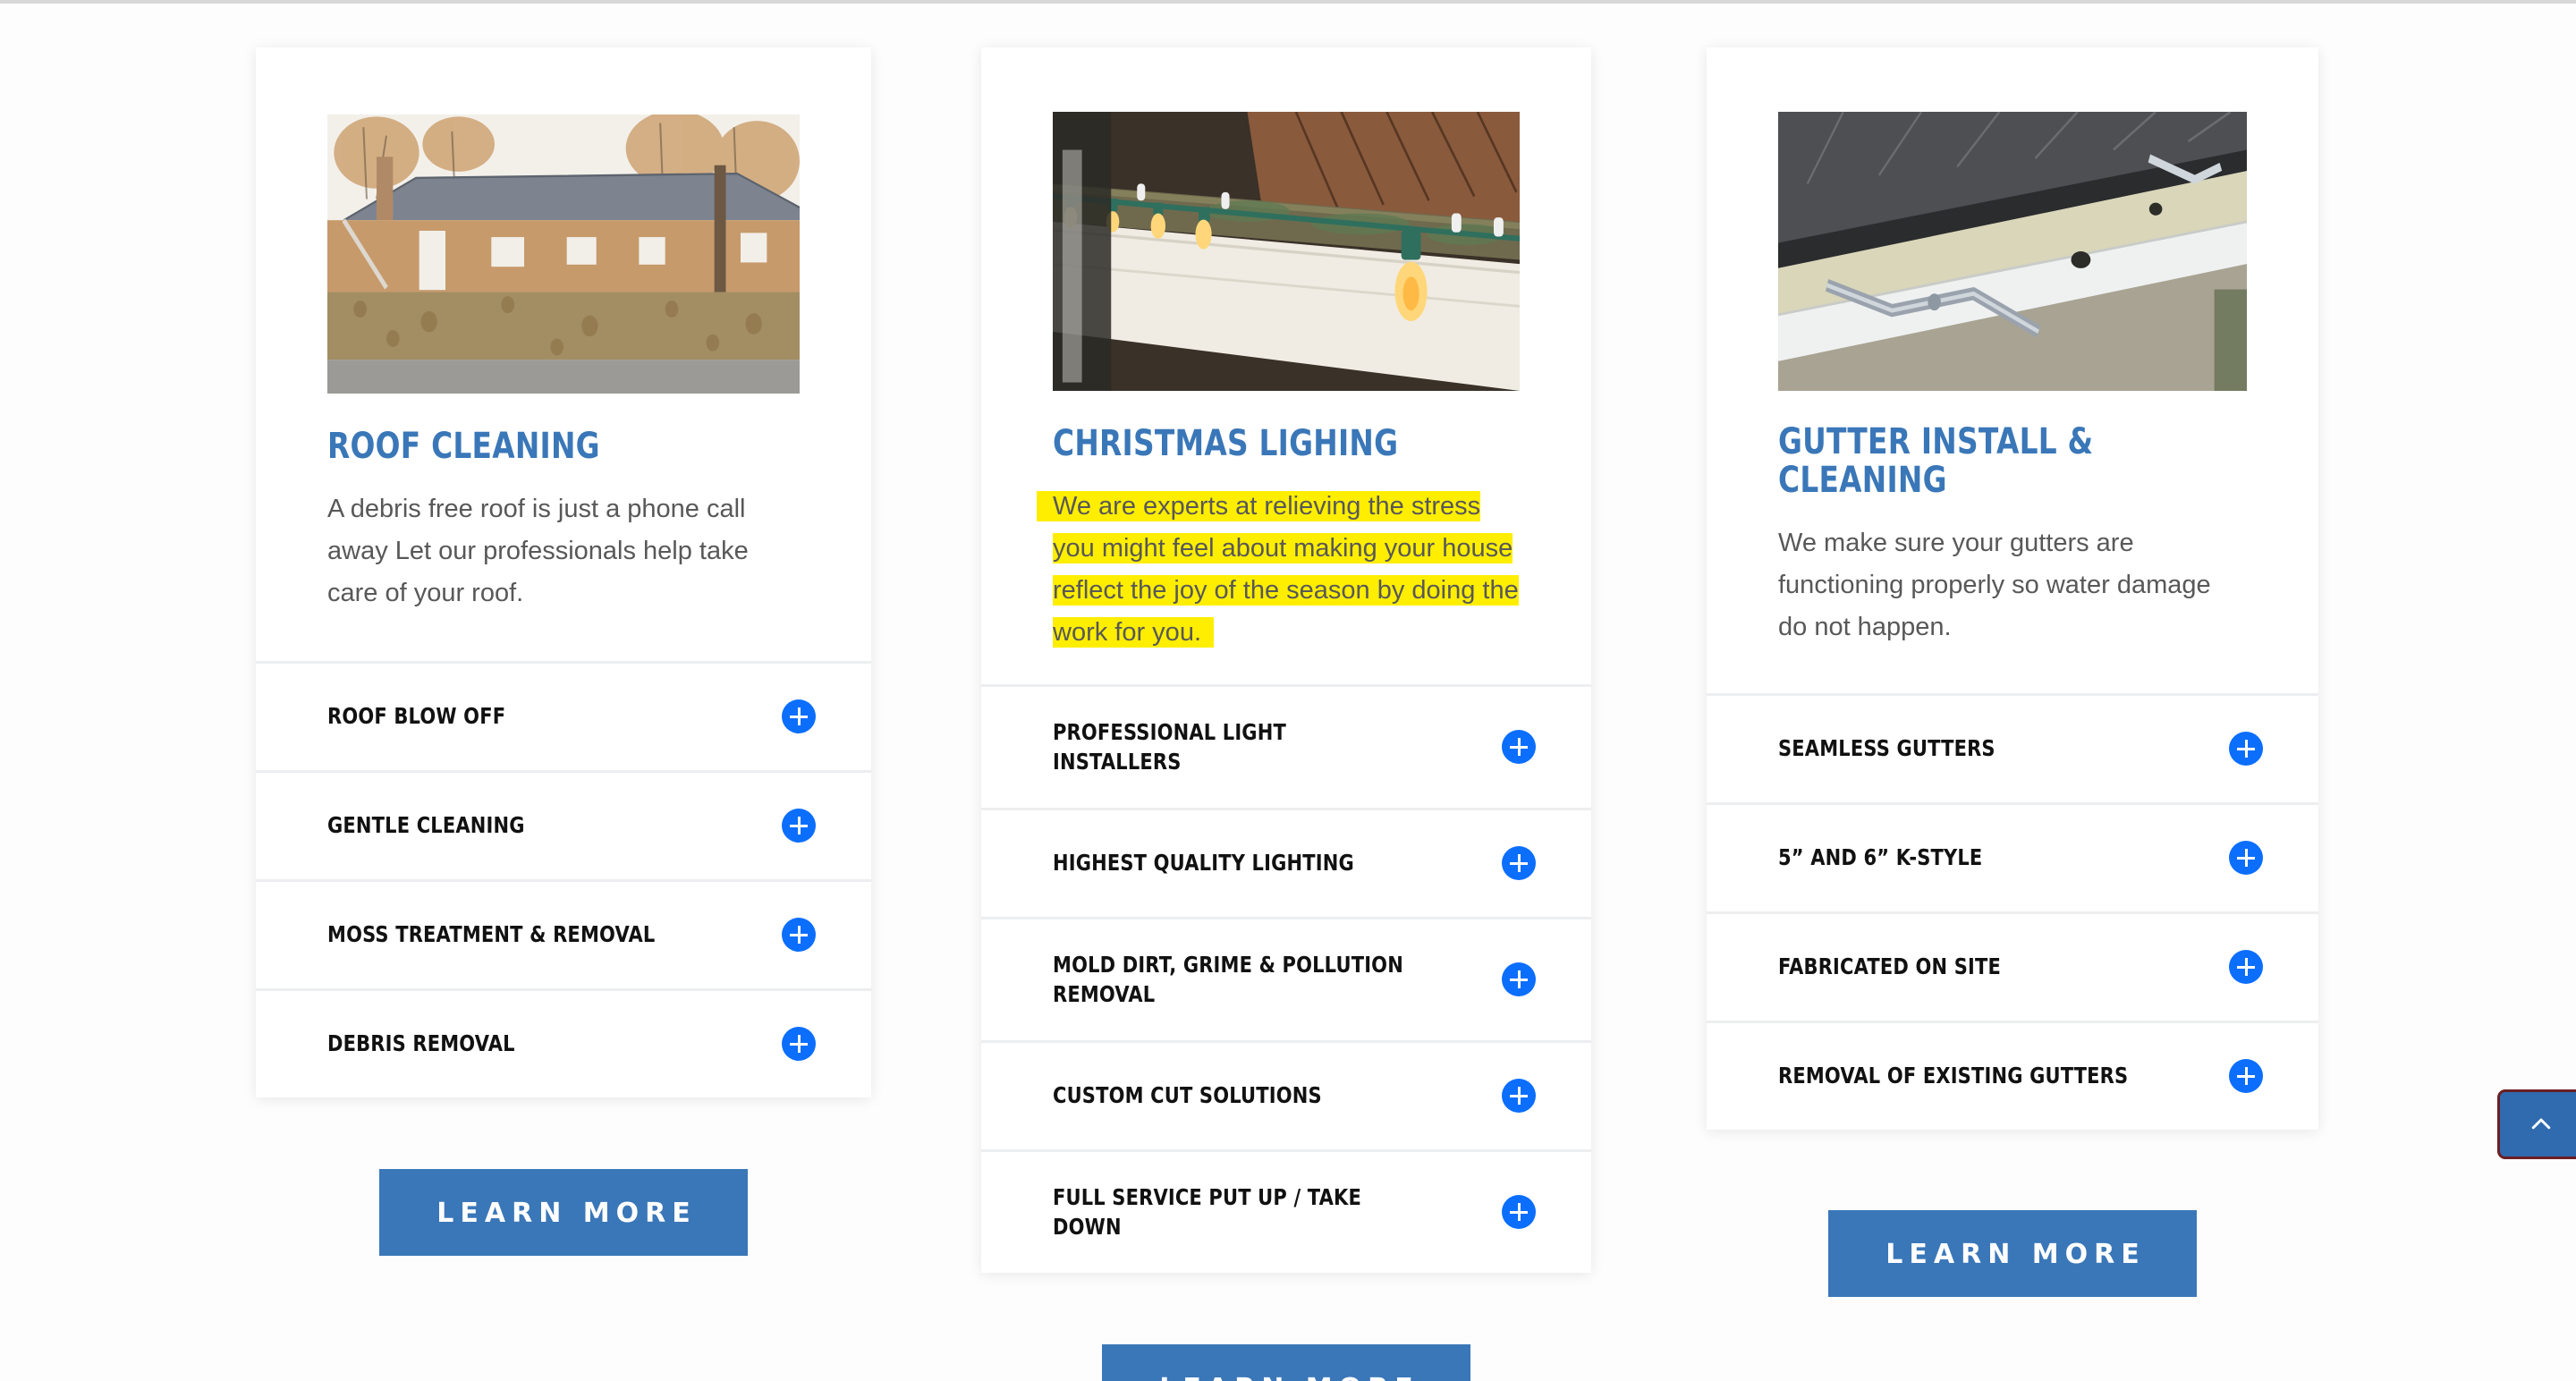 Image resolution: width=2576 pixels, height=1381 pixels. I want to click on back-to-top-button, so click(2536, 1124).